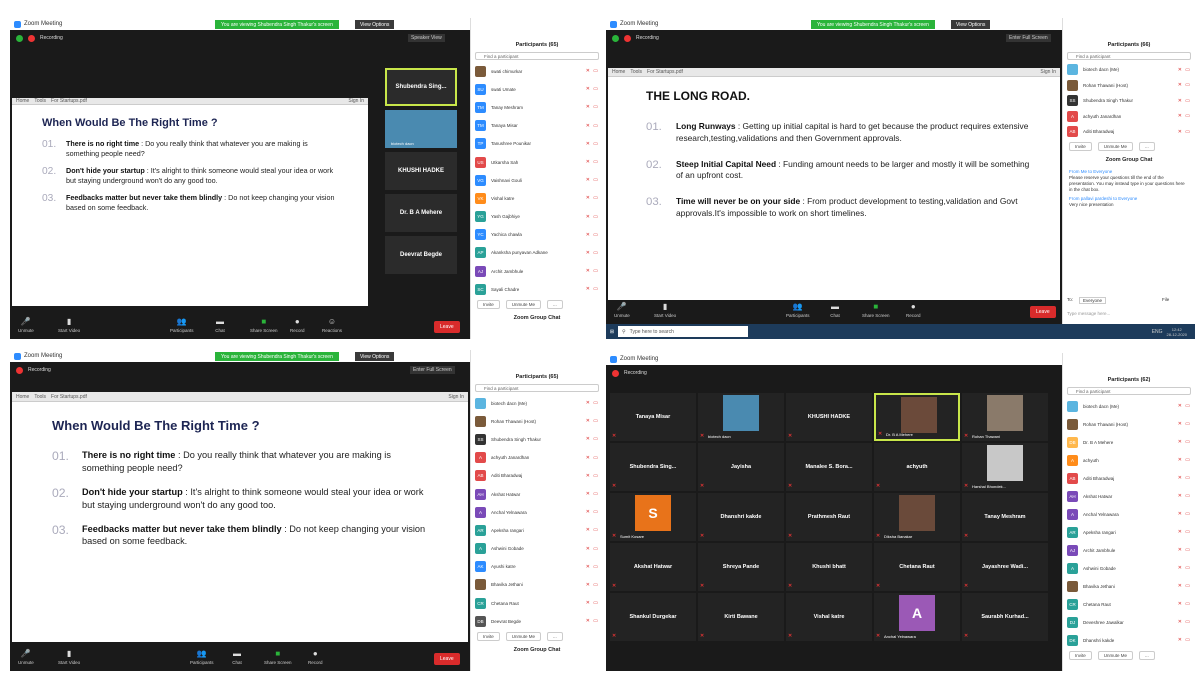 The width and height of the screenshot is (1195, 679). What do you see at coordinates (537, 421) in the screenshot?
I see `participant-row: Rohan Thawani (Host) ✕ ▭` at bounding box center [537, 421].